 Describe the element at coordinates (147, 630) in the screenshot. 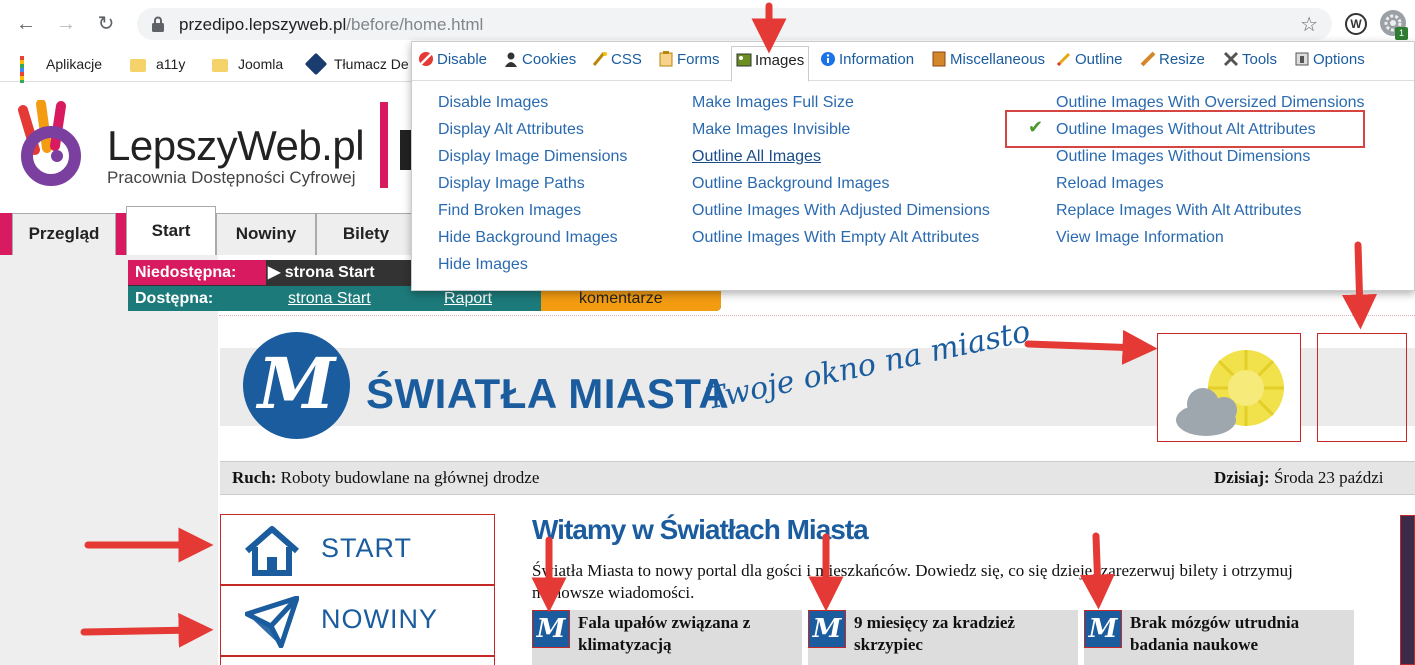

I see `arrow-to-nowiny-nav` at that location.